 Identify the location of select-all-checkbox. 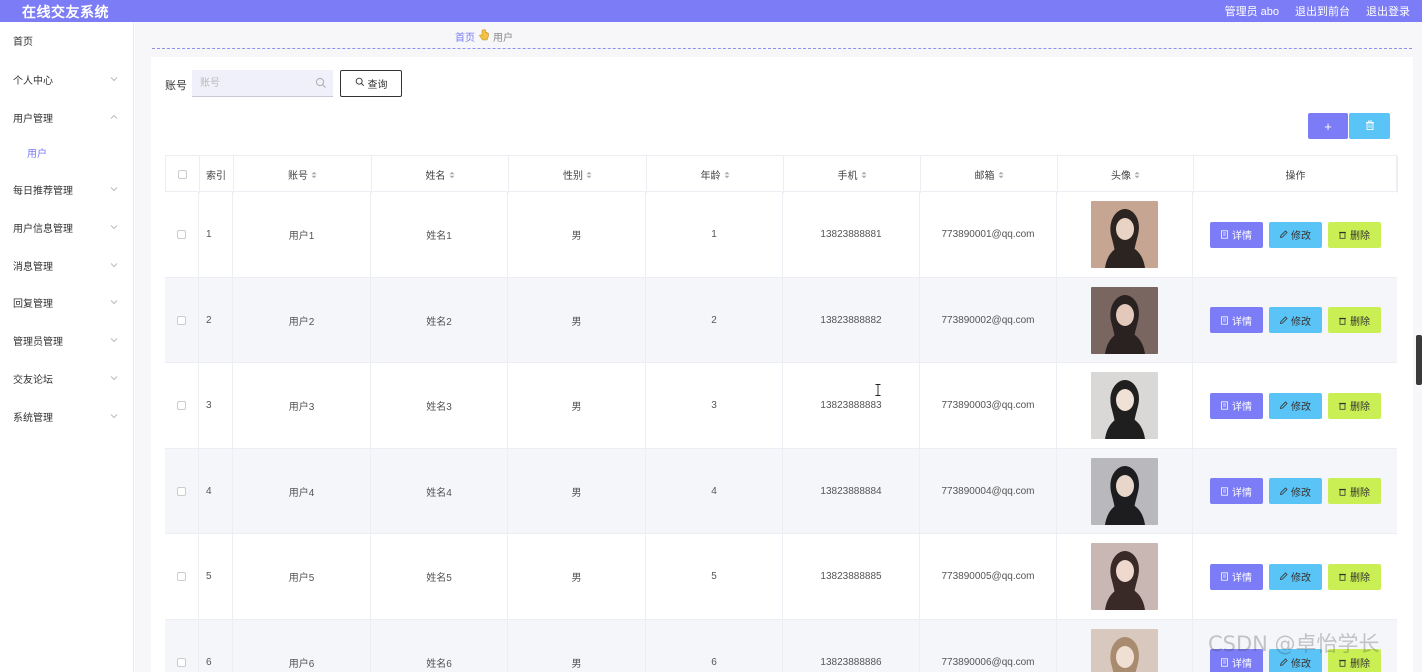
(182, 174).